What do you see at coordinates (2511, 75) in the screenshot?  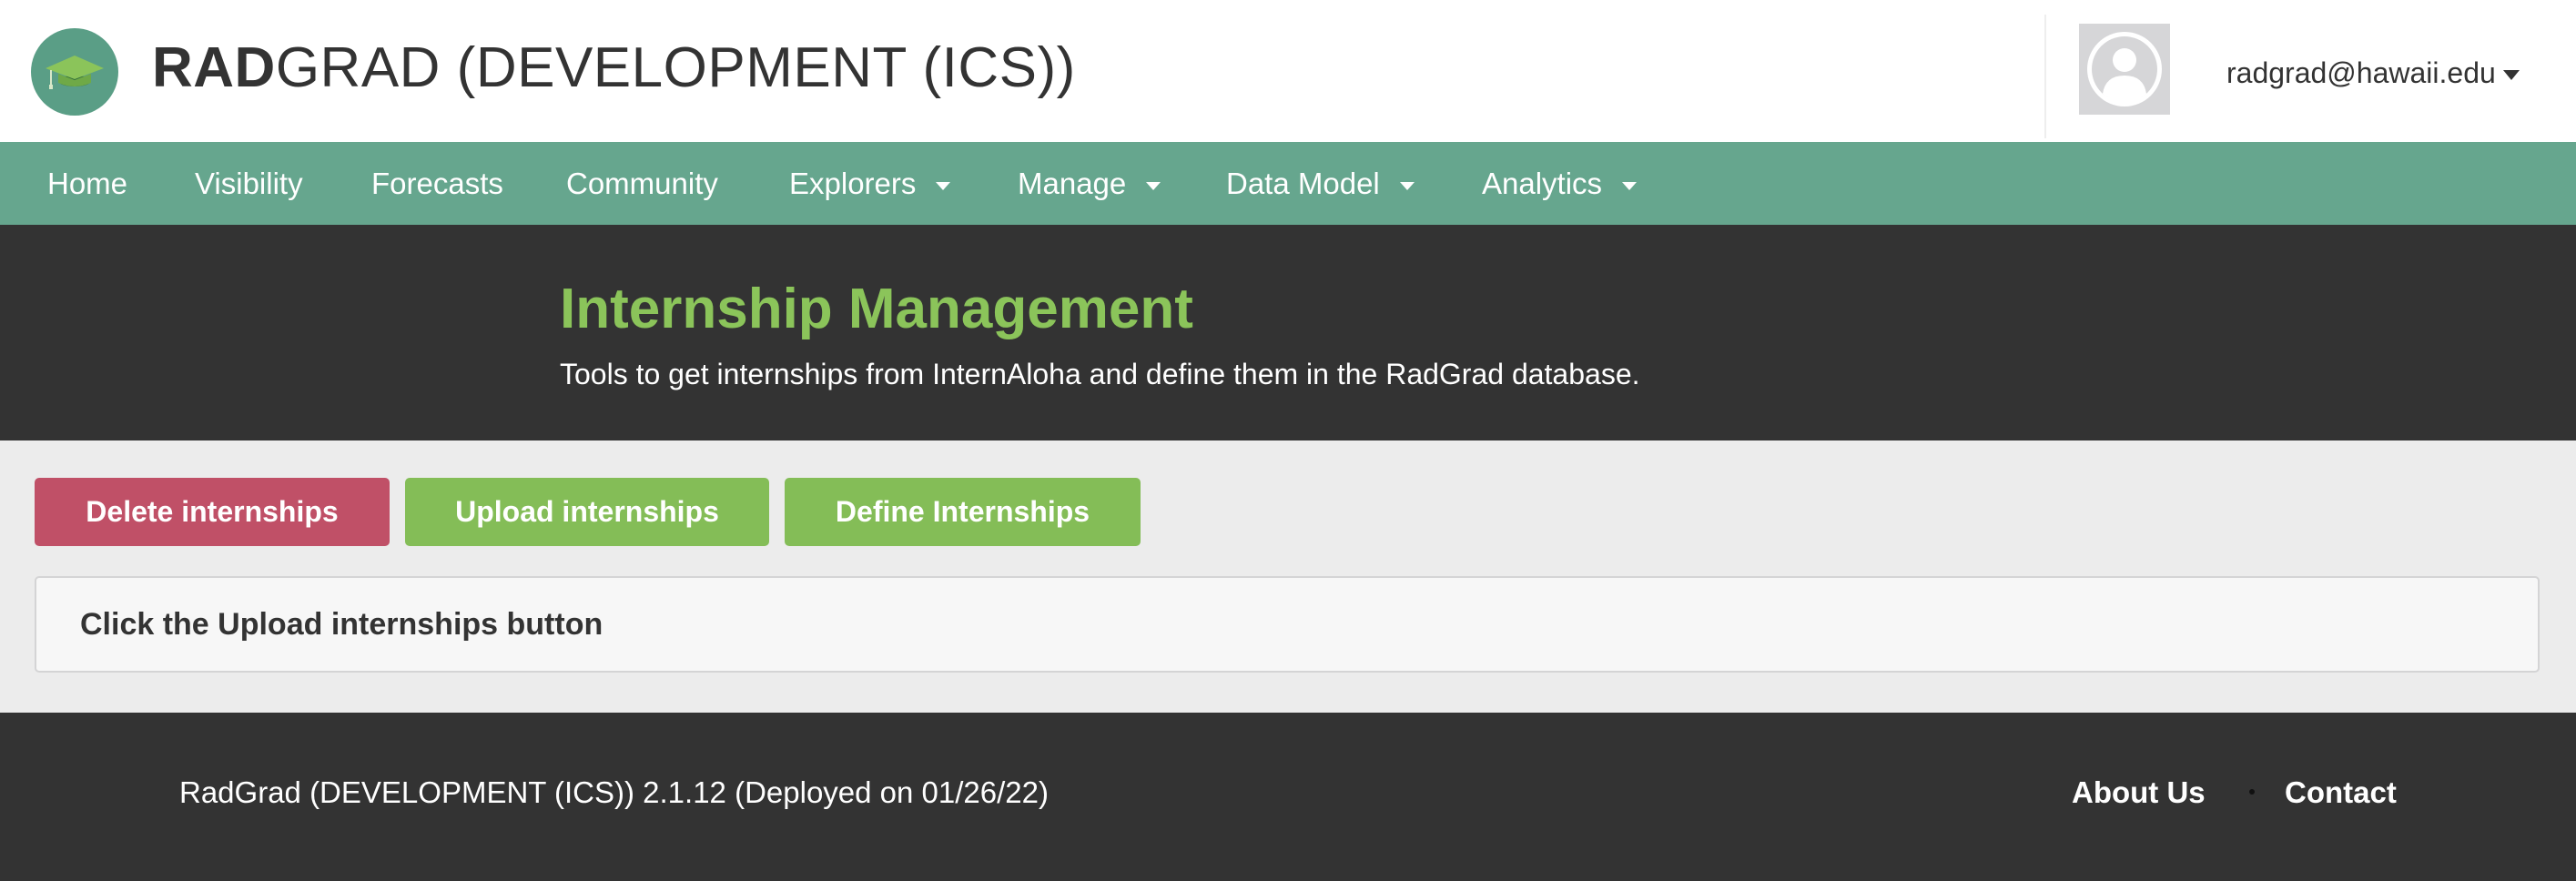 I see `caret-down-icon` at bounding box center [2511, 75].